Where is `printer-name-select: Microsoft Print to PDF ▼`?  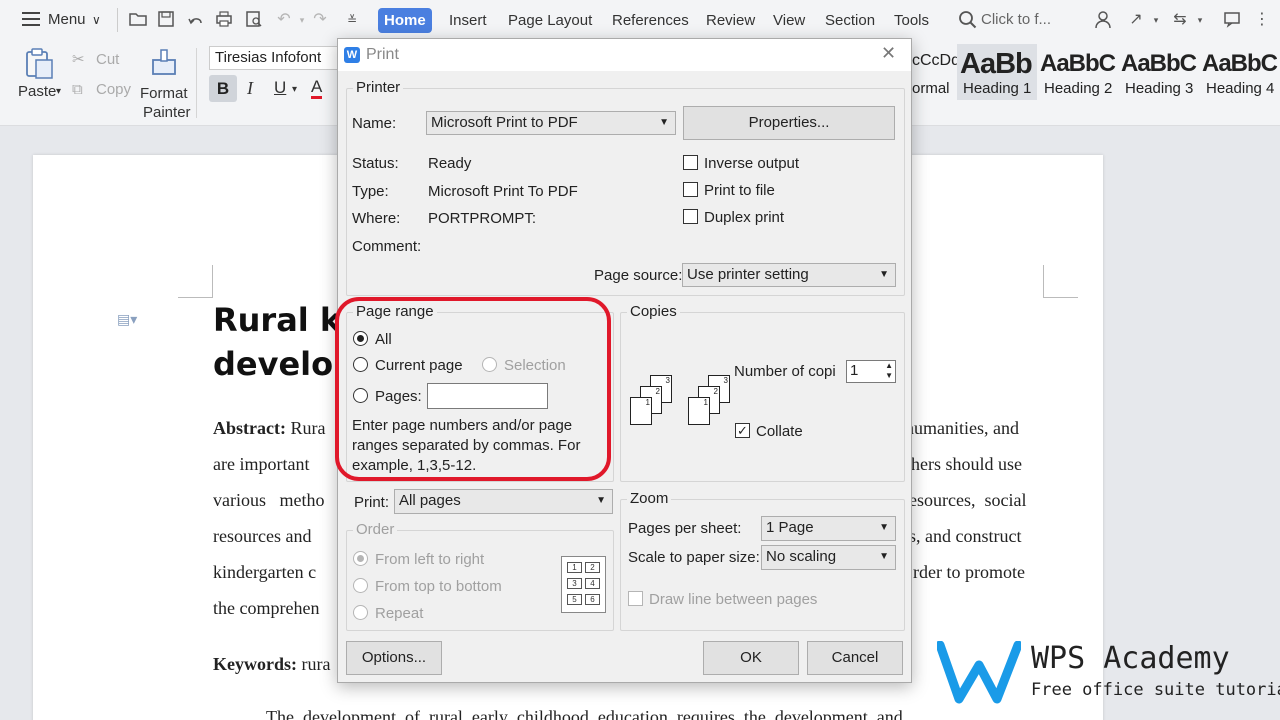 printer-name-select: Microsoft Print to PDF ▼ is located at coordinates (551, 123).